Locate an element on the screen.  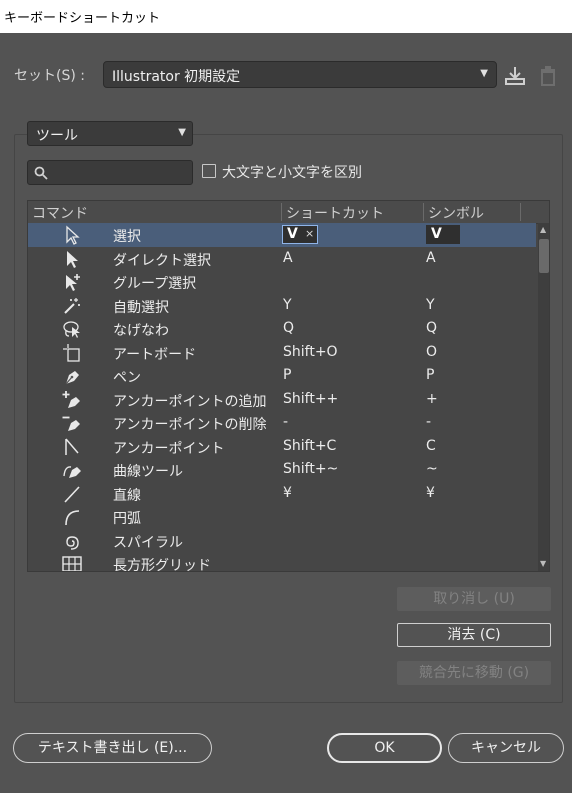
undo-button: 取り消し (U) is located at coordinates (474, 599).